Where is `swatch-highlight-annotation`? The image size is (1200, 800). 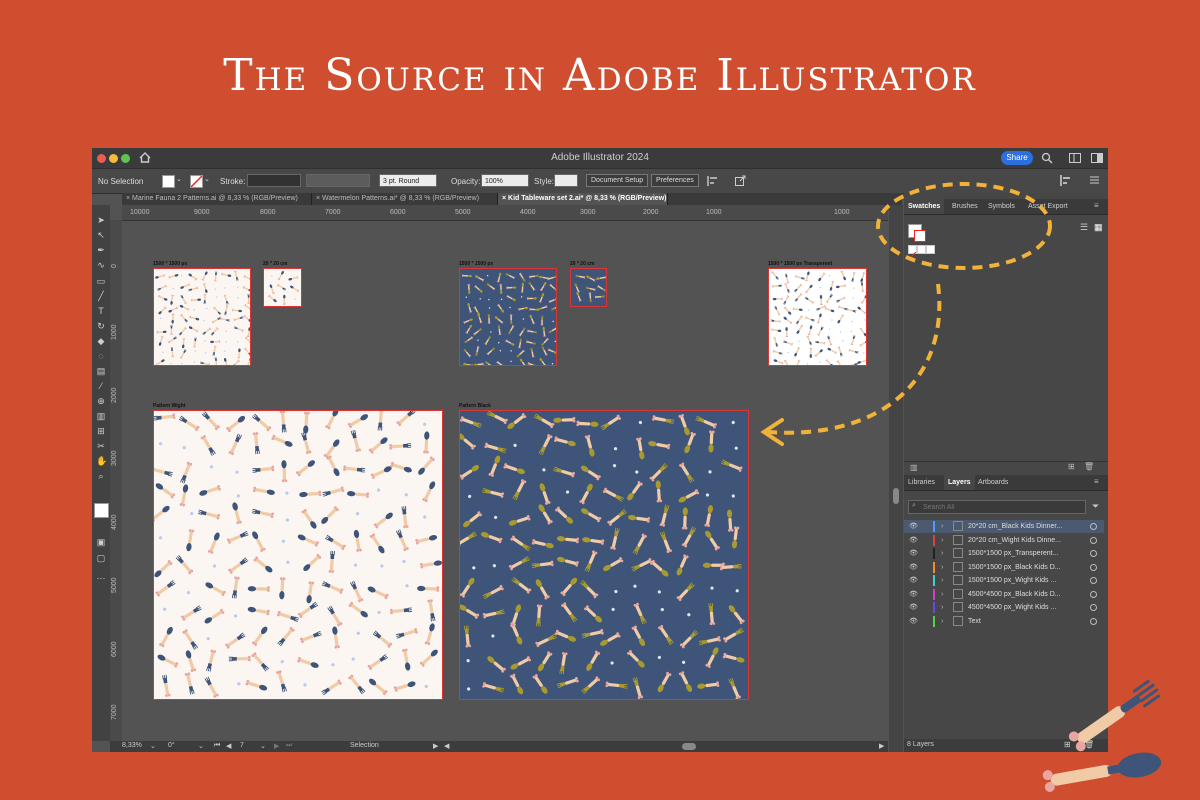
swatch-highlight-annotation is located at coordinates (906, 314).